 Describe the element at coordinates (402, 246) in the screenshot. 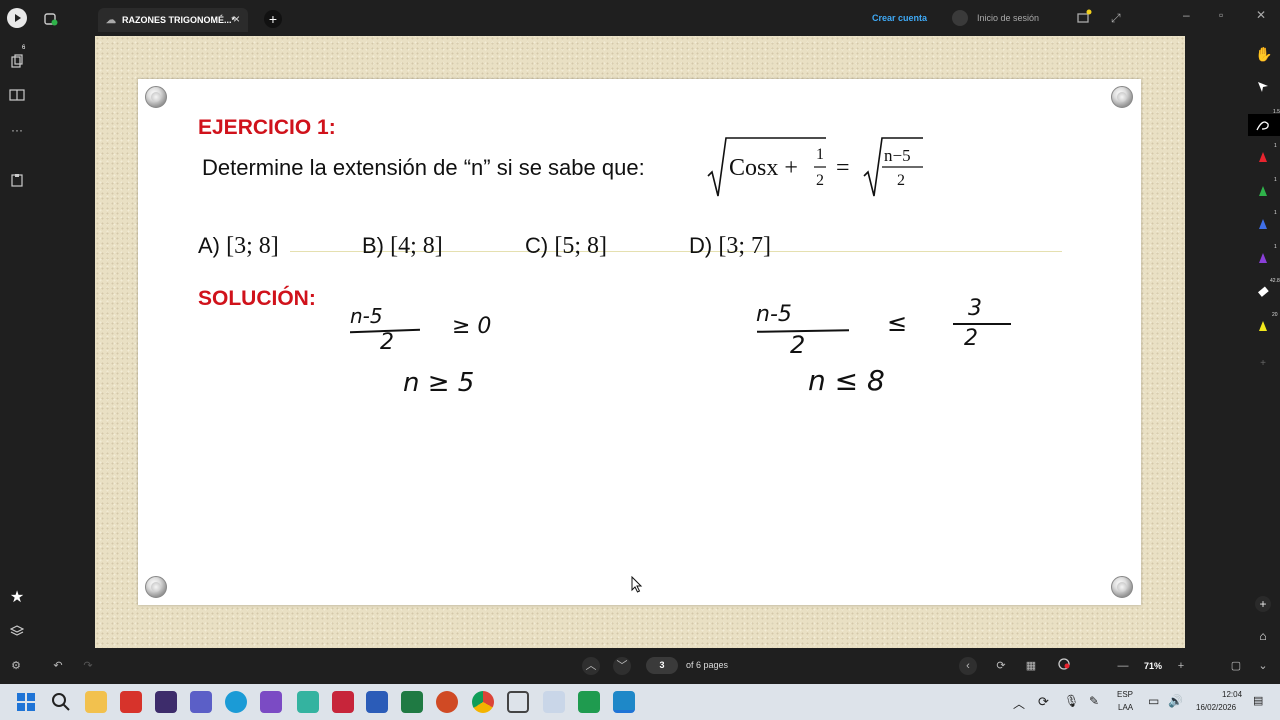

I see `option-b: B) [4; 8]` at that location.